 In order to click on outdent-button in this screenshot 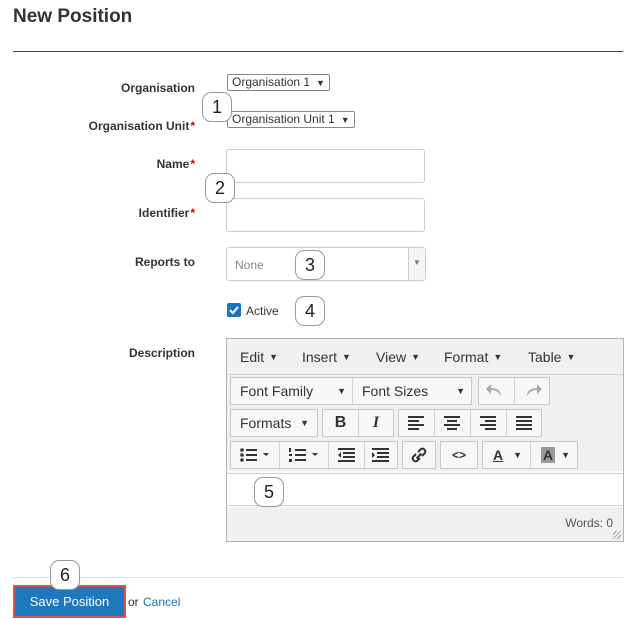, I will do `click(346, 455)`.